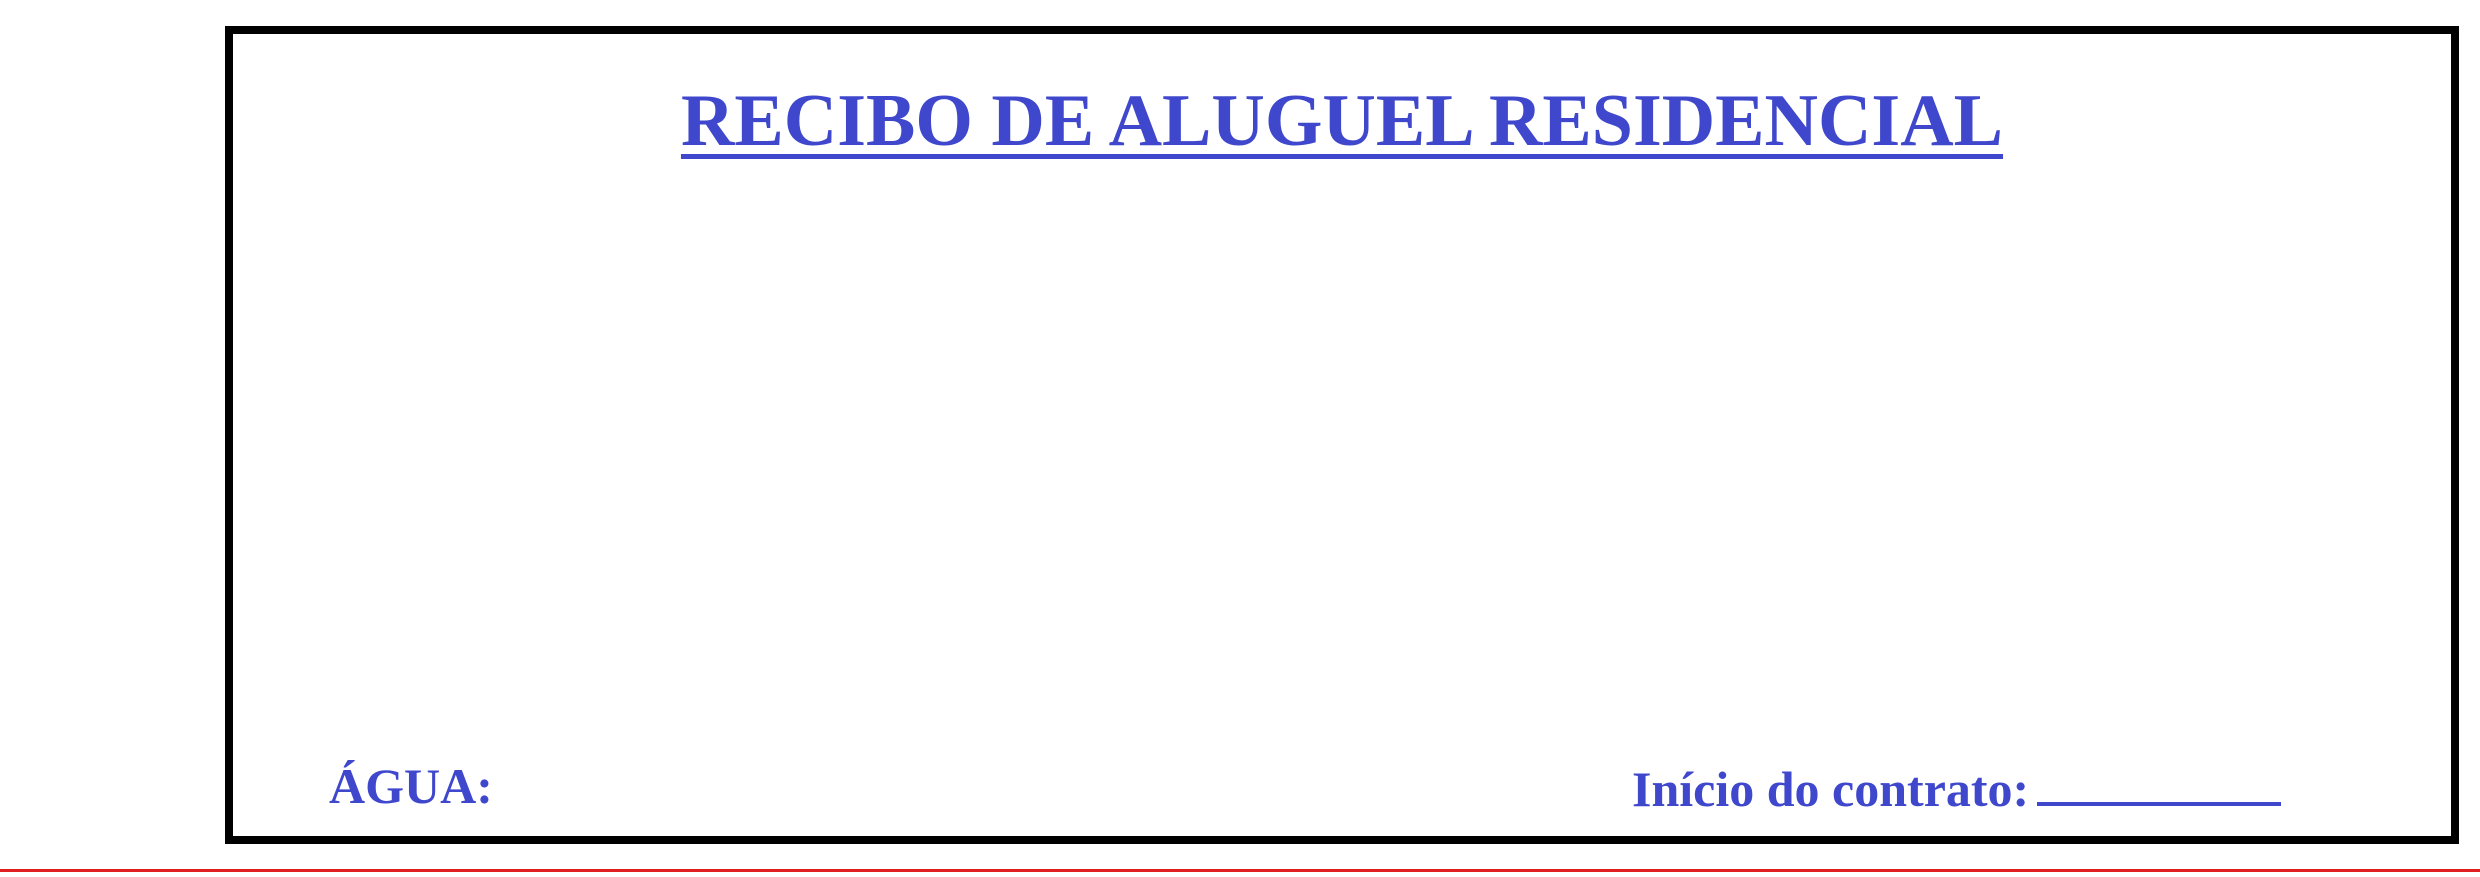 Image resolution: width=2480 pixels, height=877 pixels. Describe the element at coordinates (1240, 870) in the screenshot. I see `page-bottom-rule` at that location.